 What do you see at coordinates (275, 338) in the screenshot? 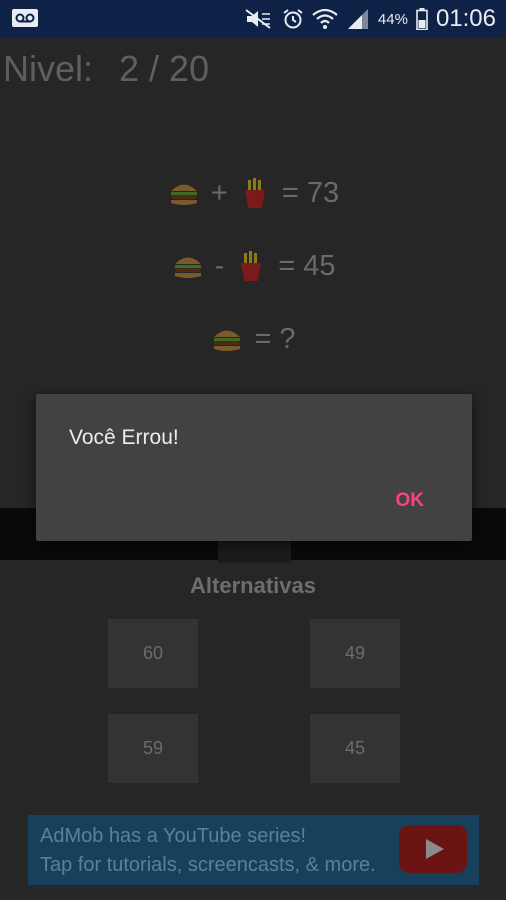
I see `question-result: = ?` at bounding box center [275, 338].